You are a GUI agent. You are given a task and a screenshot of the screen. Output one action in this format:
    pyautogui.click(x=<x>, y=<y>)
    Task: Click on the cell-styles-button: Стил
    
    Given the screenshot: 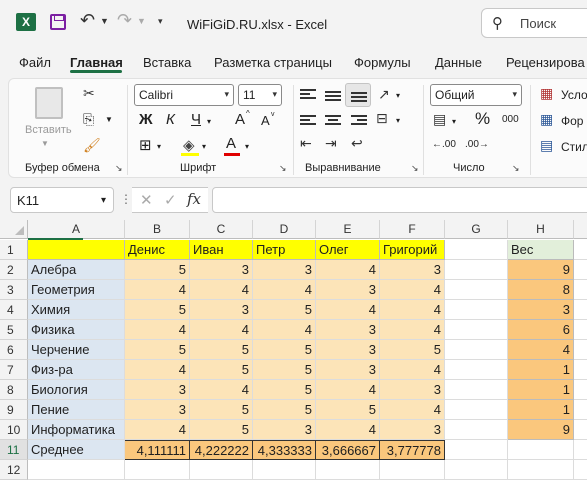 What is the action you would take?
    pyautogui.click(x=574, y=147)
    